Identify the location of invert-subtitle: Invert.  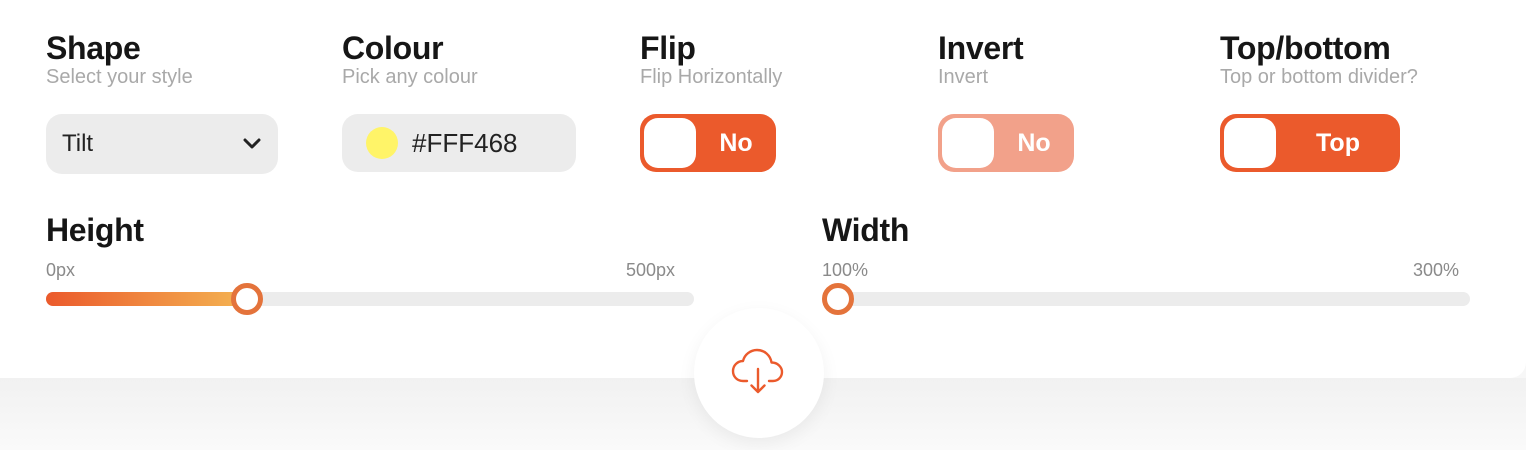
(963, 77).